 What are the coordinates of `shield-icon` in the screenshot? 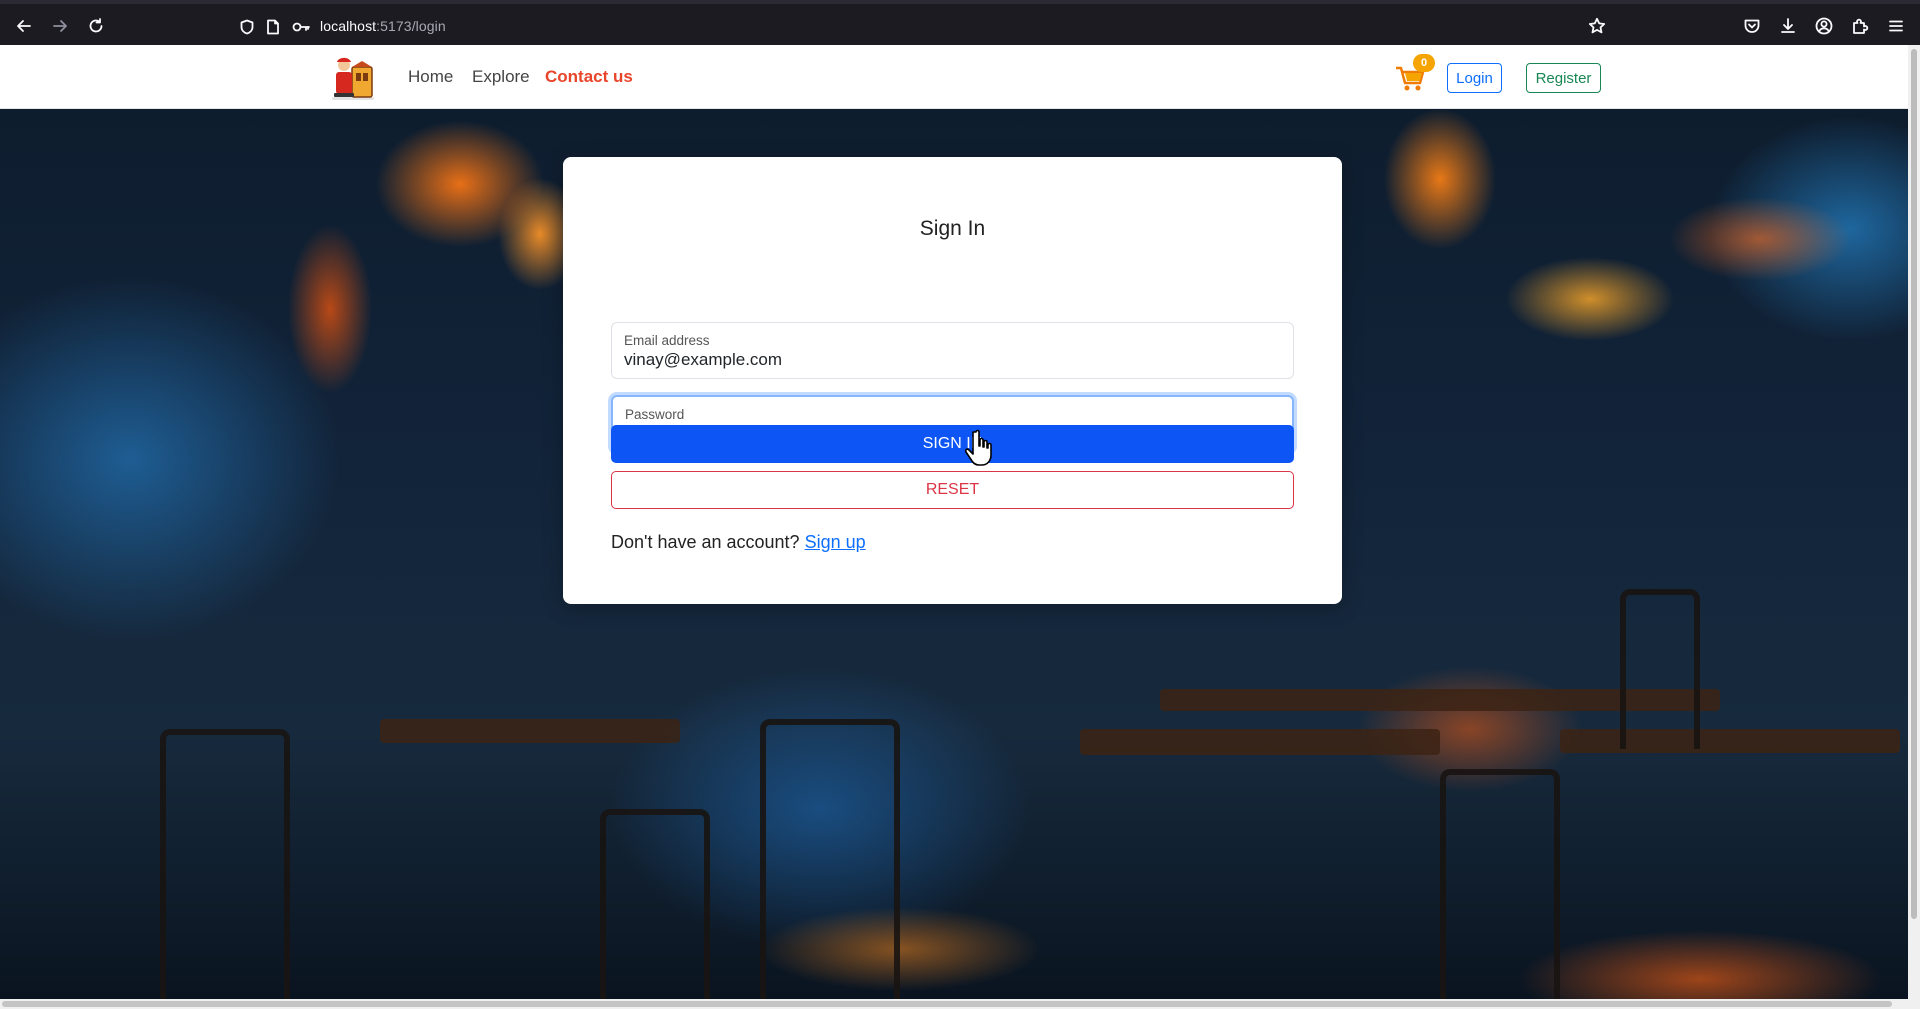 It's located at (247, 27).